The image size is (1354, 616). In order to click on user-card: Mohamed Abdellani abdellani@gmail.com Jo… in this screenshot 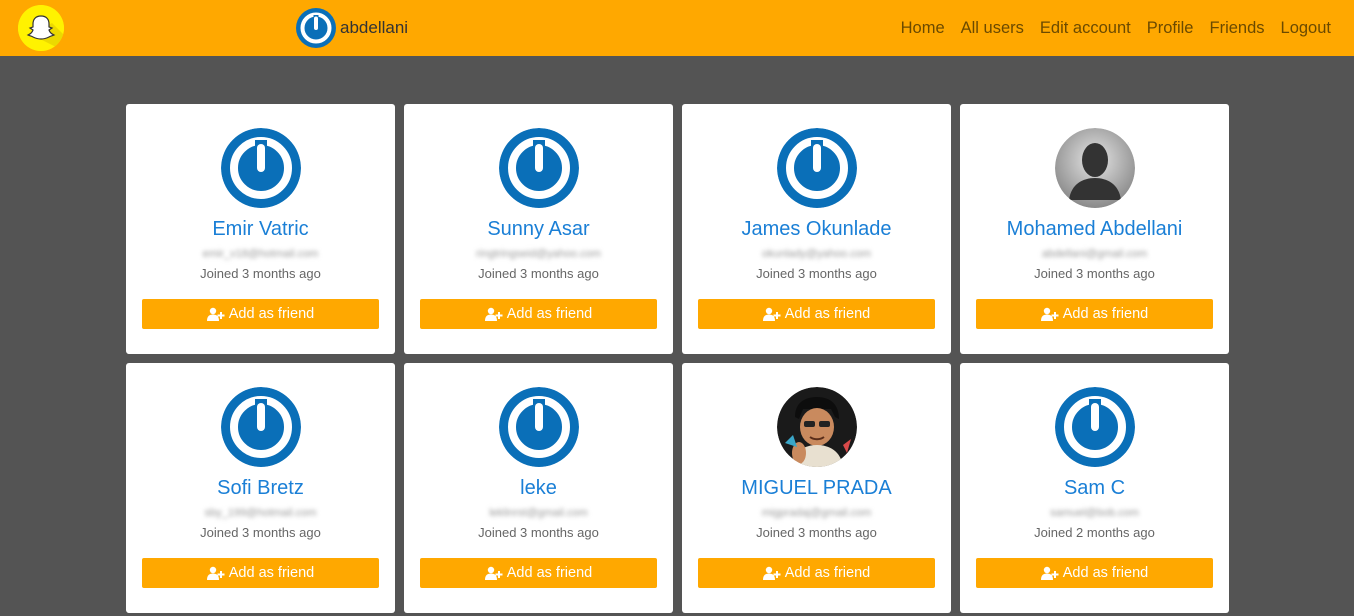, I will do `click(1094, 229)`.